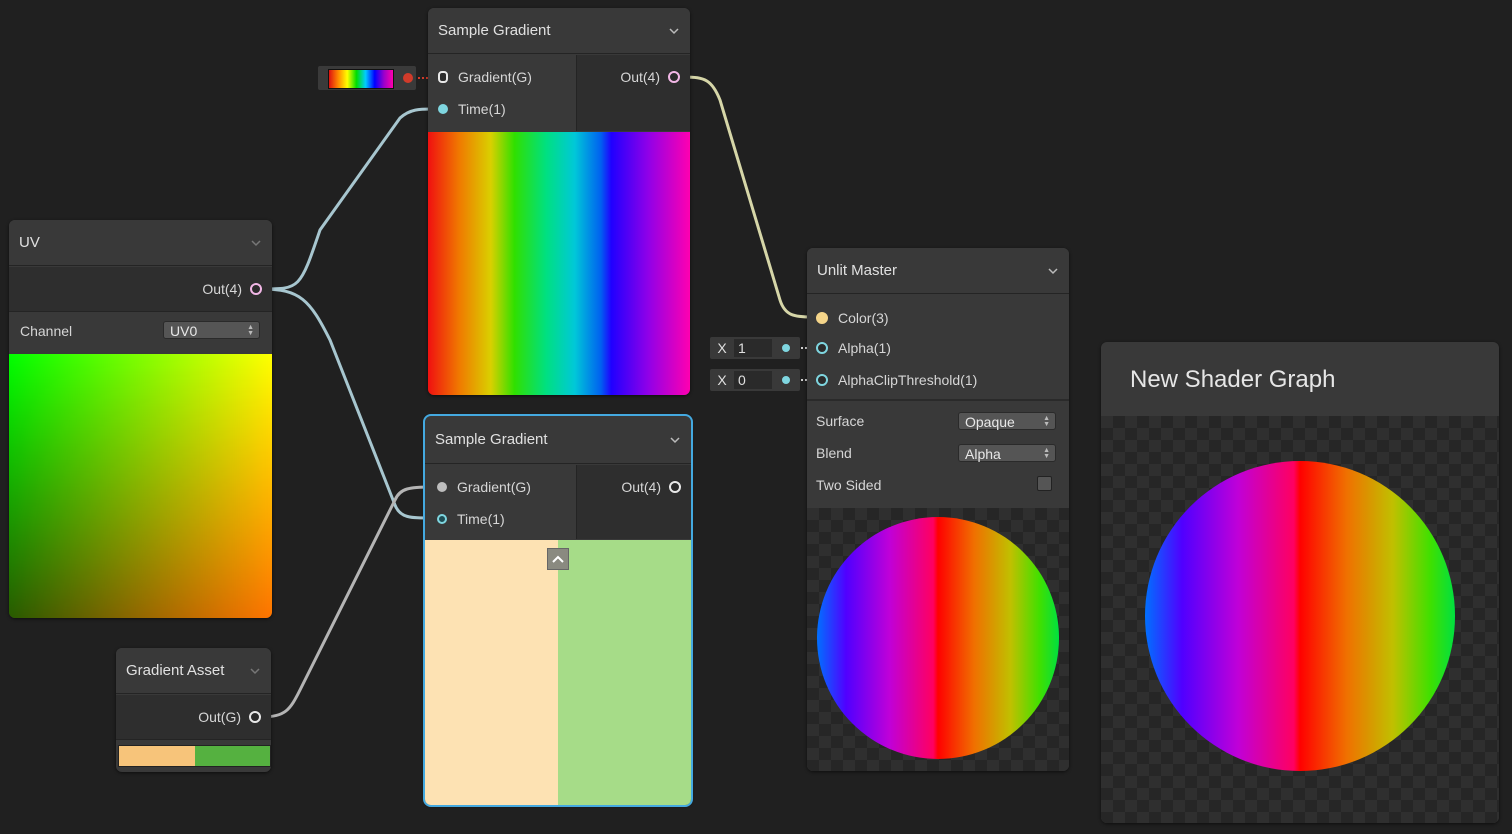 The width and height of the screenshot is (1512, 834). What do you see at coordinates (491, 672) in the screenshot?
I see `sg2-preview-peach` at bounding box center [491, 672].